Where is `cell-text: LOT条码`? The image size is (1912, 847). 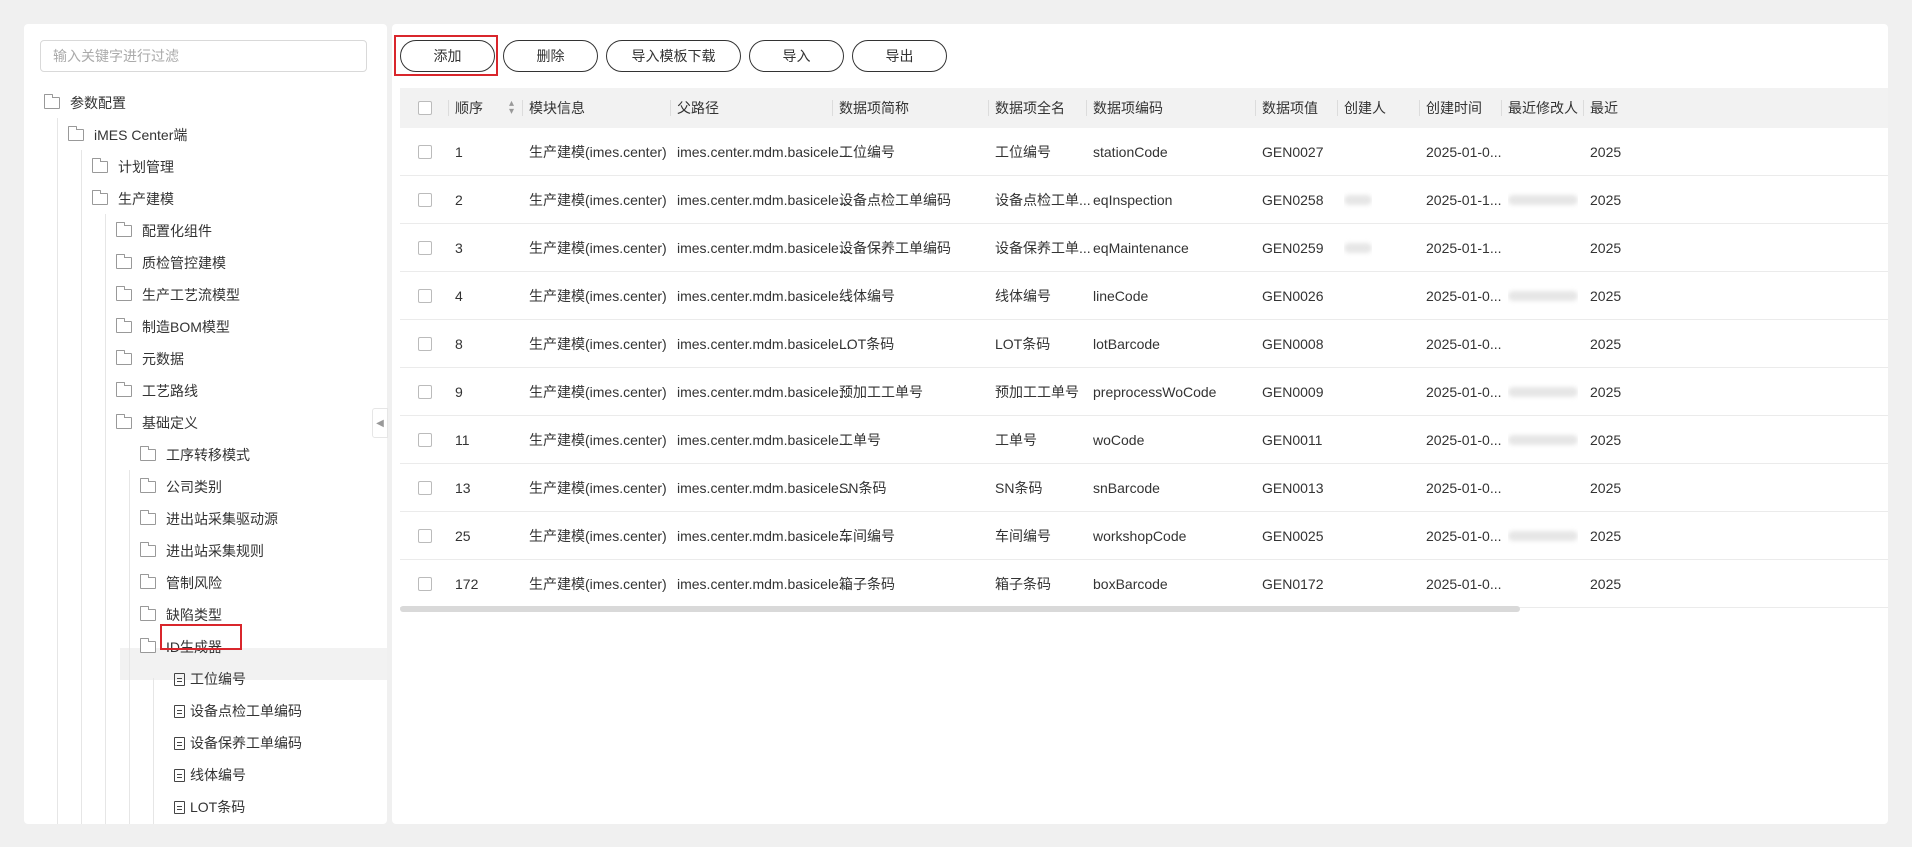 cell-text: LOT条码 is located at coordinates (867, 343).